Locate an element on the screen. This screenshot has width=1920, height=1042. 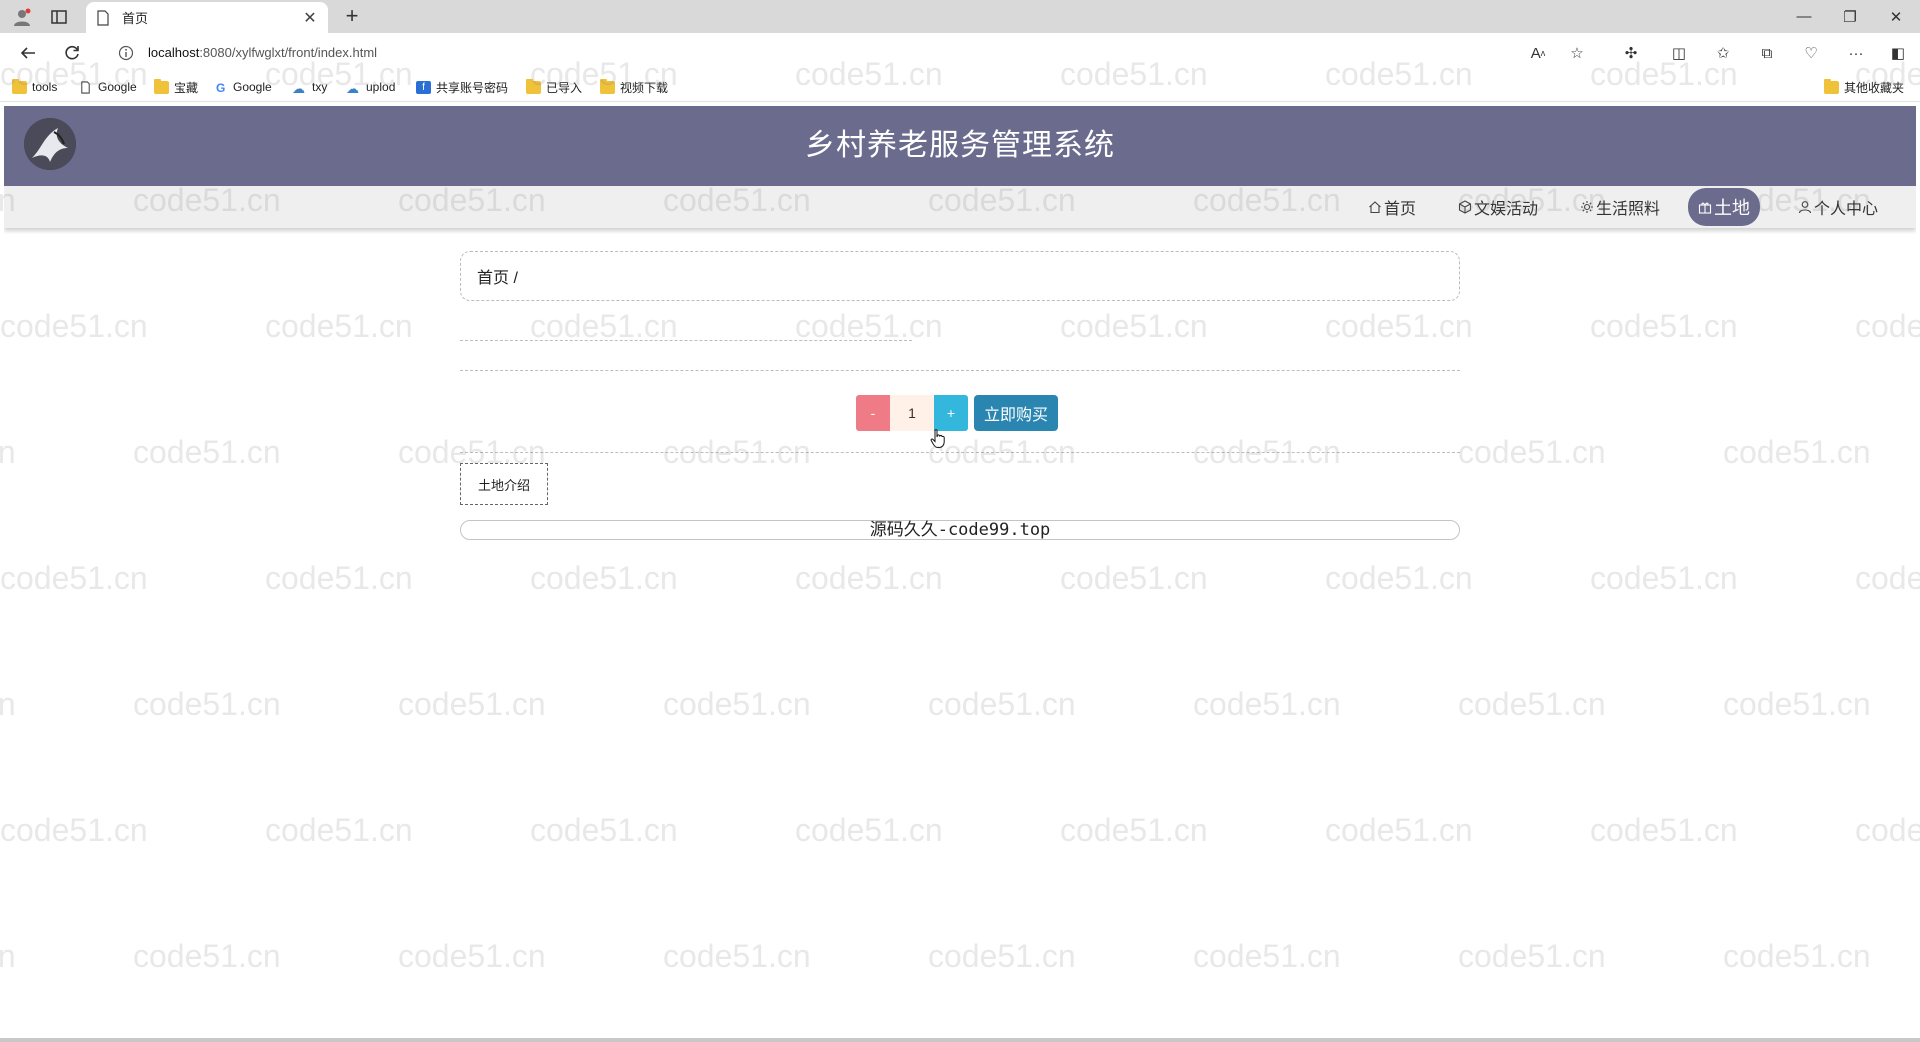
quantity-decrease-button: - is located at coordinates (873, 413).